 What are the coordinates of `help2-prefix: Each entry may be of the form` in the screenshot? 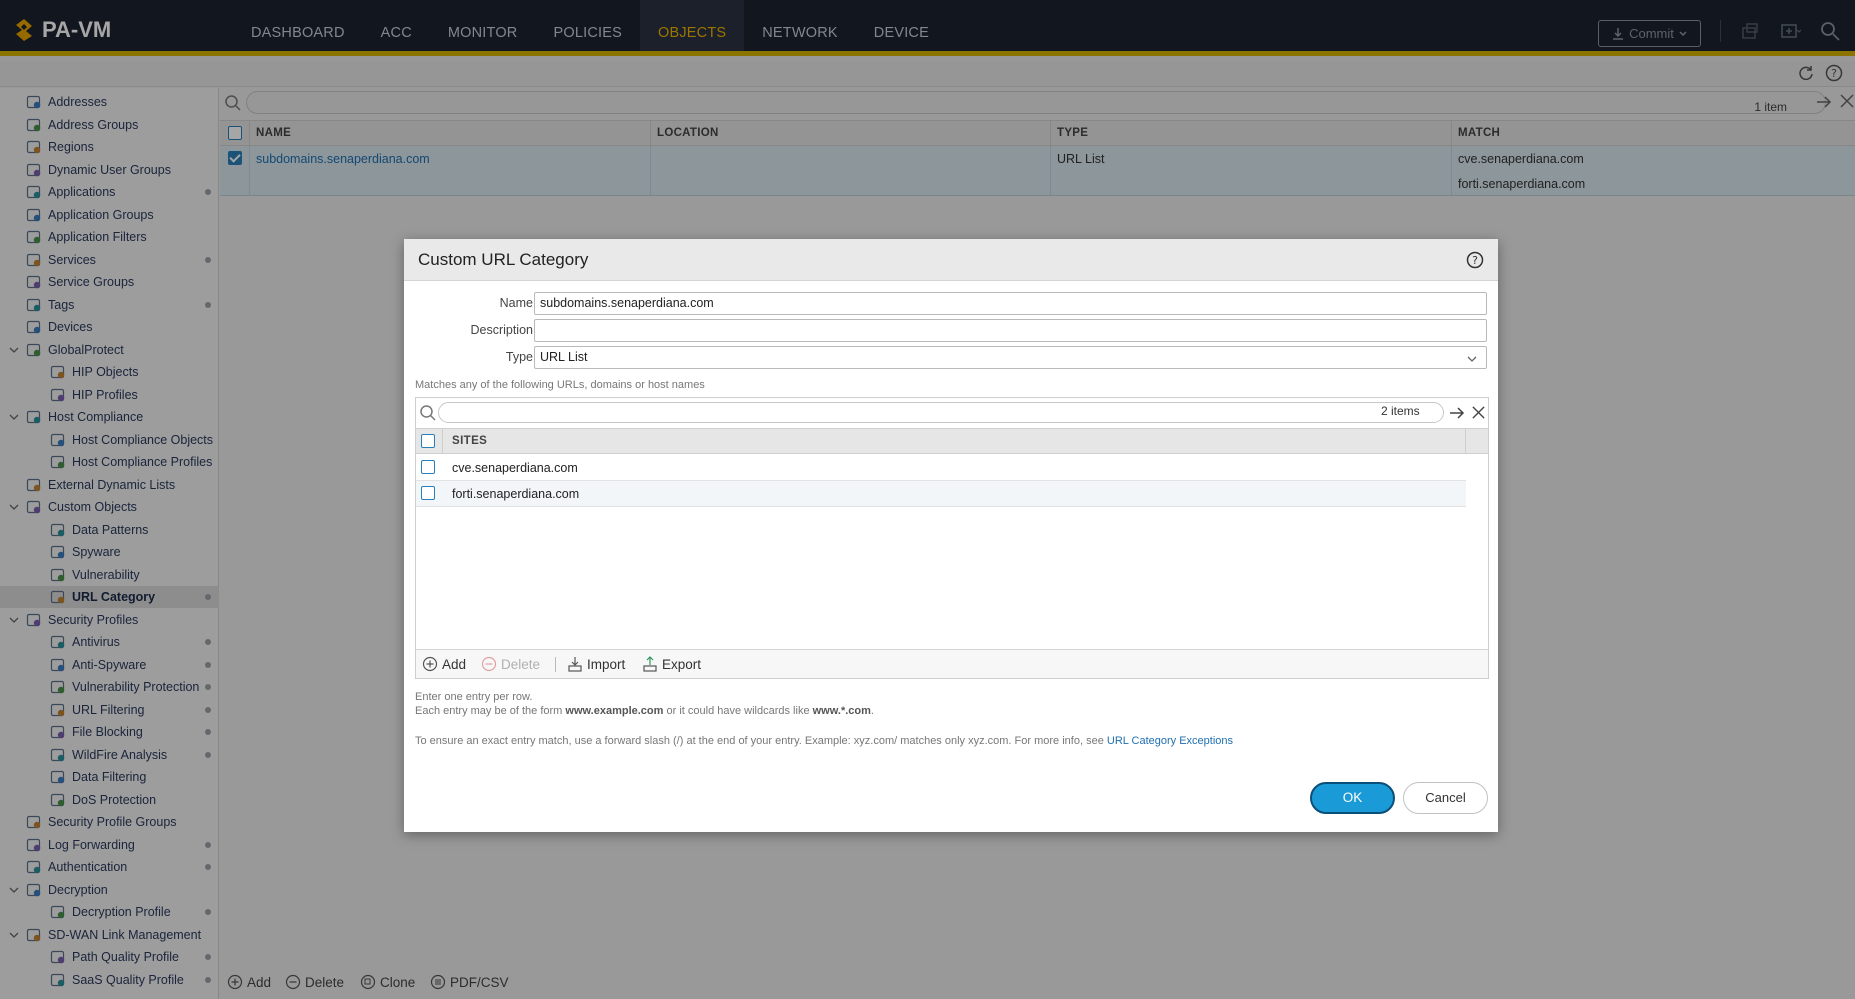 It's located at (490, 711).